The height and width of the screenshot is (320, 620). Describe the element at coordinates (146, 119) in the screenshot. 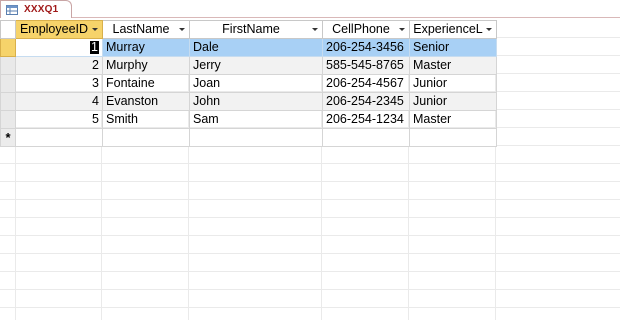

I see `cell-lastname: Smith` at that location.